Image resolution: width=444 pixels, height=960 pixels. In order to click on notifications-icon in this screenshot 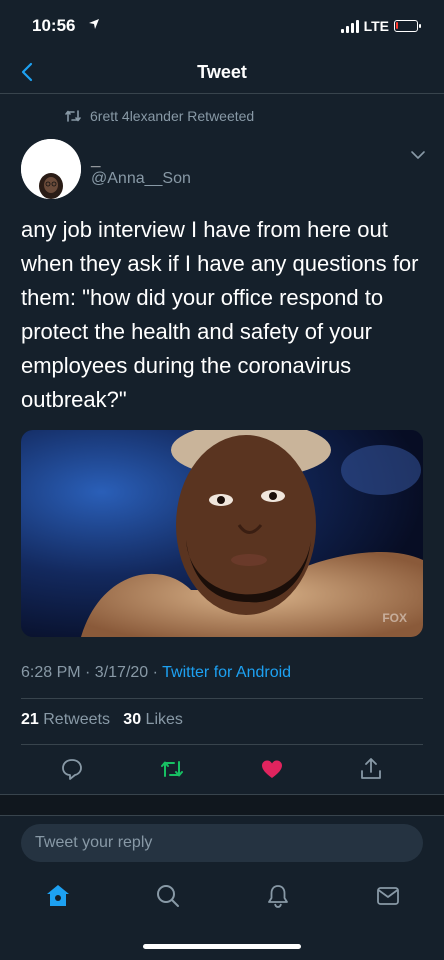, I will do `click(278, 896)`.